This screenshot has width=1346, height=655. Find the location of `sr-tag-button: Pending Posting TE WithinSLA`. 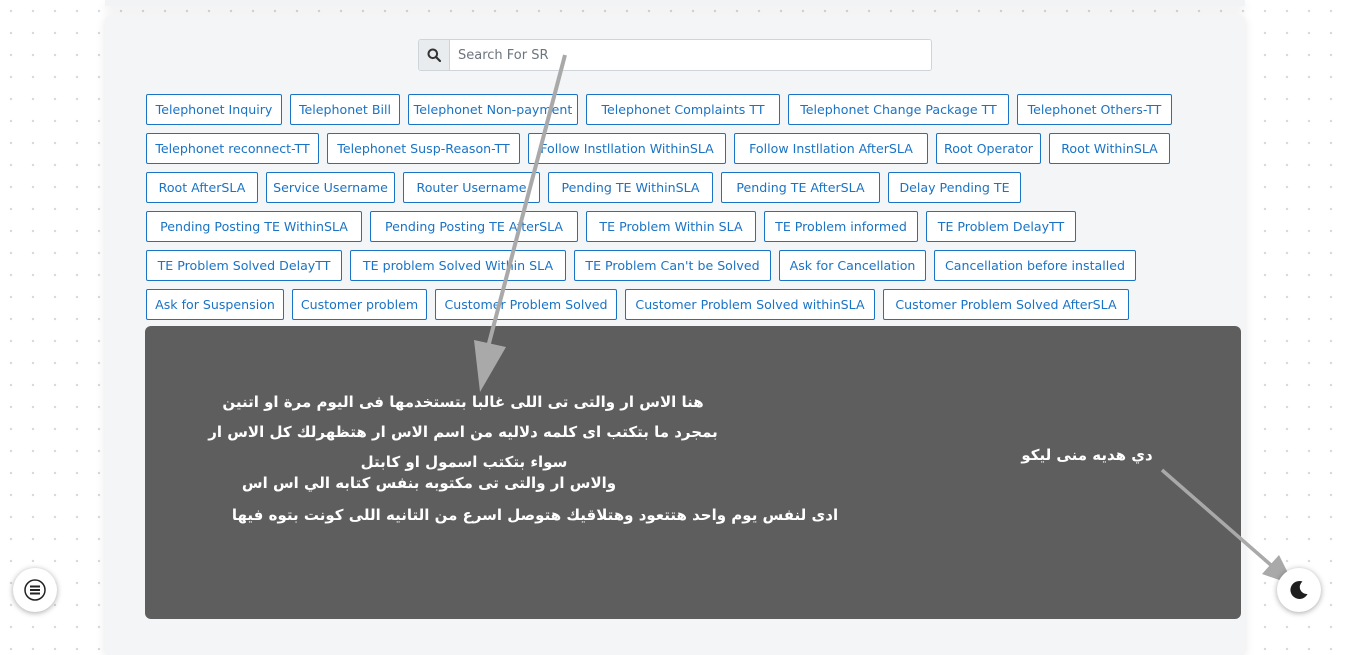

sr-tag-button: Pending Posting TE WithinSLA is located at coordinates (254, 226).